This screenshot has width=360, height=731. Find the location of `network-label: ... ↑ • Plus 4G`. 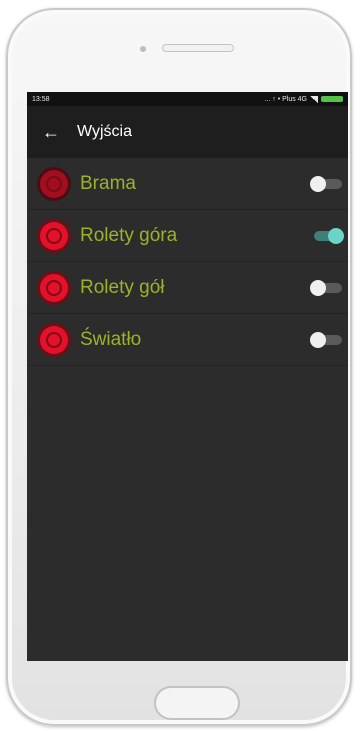

network-label: ... ↑ • Plus 4G is located at coordinates (285, 99).